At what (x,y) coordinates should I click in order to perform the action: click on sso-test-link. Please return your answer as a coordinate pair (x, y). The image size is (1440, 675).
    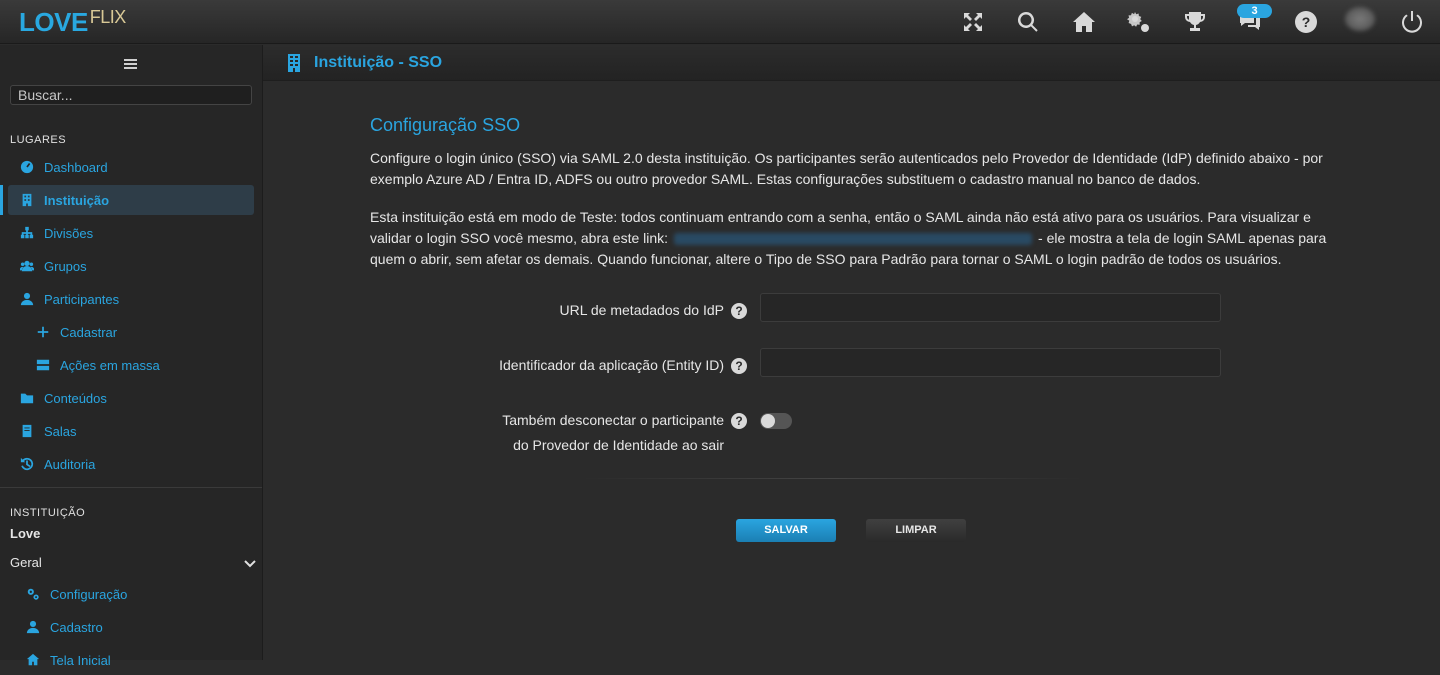
    Looking at the image, I should click on (853, 239).